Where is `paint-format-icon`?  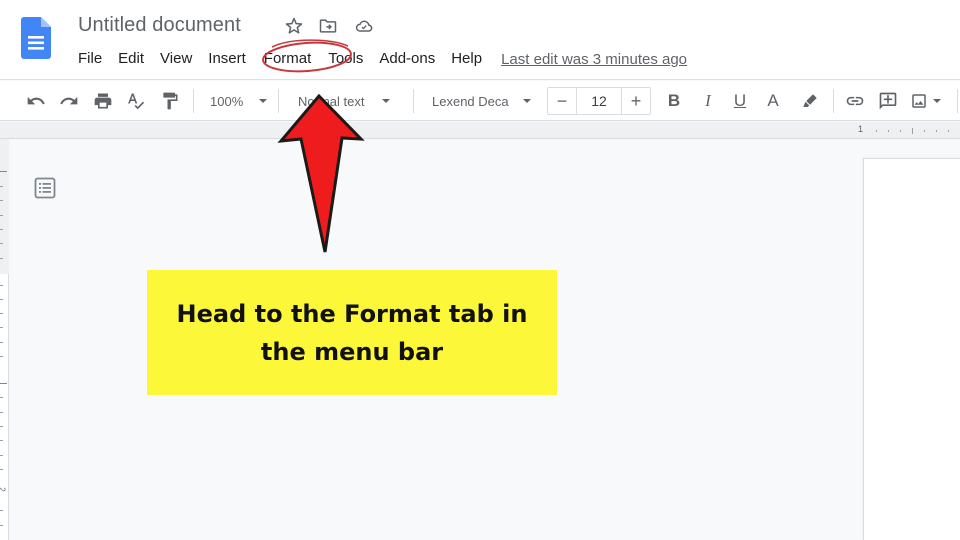
paint-format-icon is located at coordinates (170, 101).